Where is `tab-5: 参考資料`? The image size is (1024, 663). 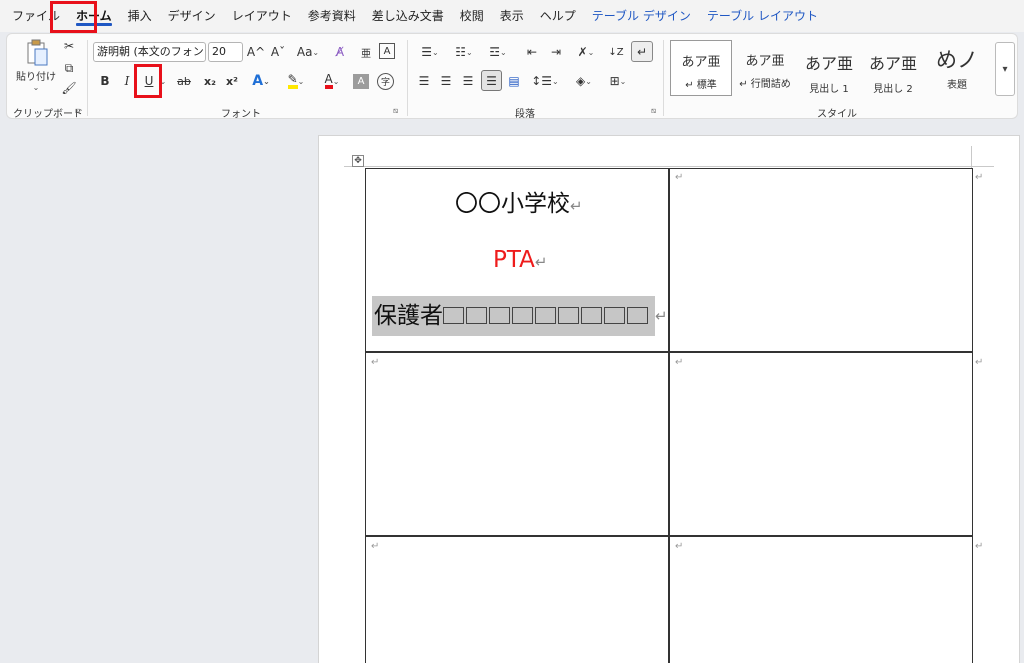
tab-5: 参考資料 is located at coordinates (332, 16).